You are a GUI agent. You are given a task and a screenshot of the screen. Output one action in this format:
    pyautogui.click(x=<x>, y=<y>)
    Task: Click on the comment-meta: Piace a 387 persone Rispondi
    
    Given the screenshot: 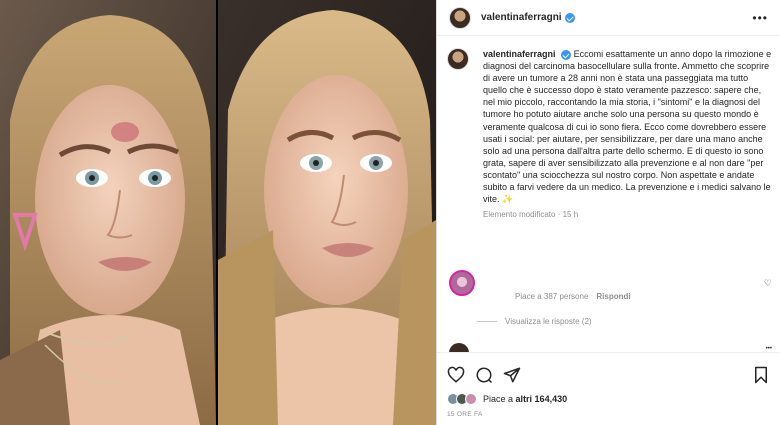 What is the action you would take?
    pyautogui.click(x=573, y=296)
    